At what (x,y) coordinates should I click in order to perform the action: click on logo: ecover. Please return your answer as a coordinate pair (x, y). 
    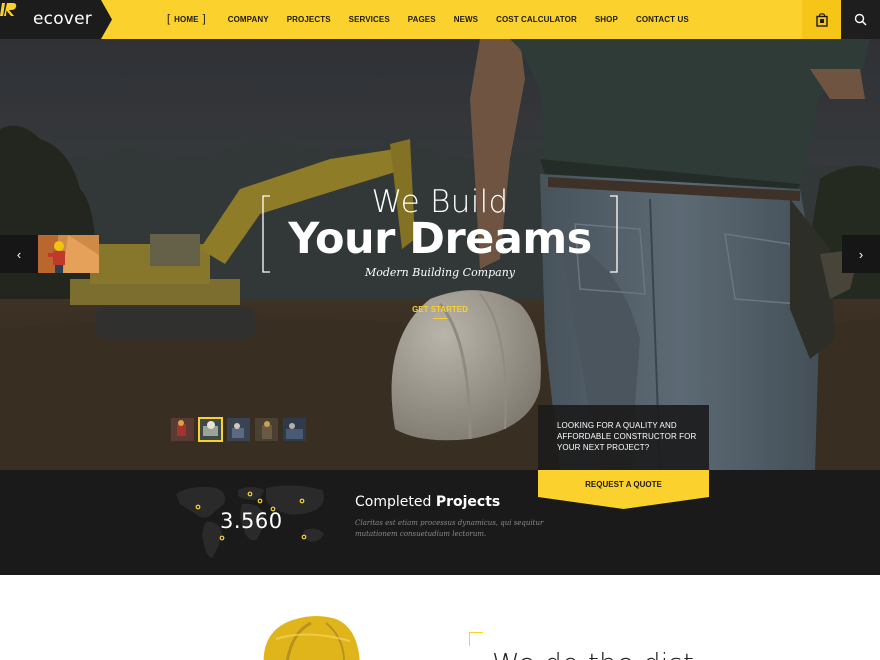
    Looking at the image, I should click on (56, 19).